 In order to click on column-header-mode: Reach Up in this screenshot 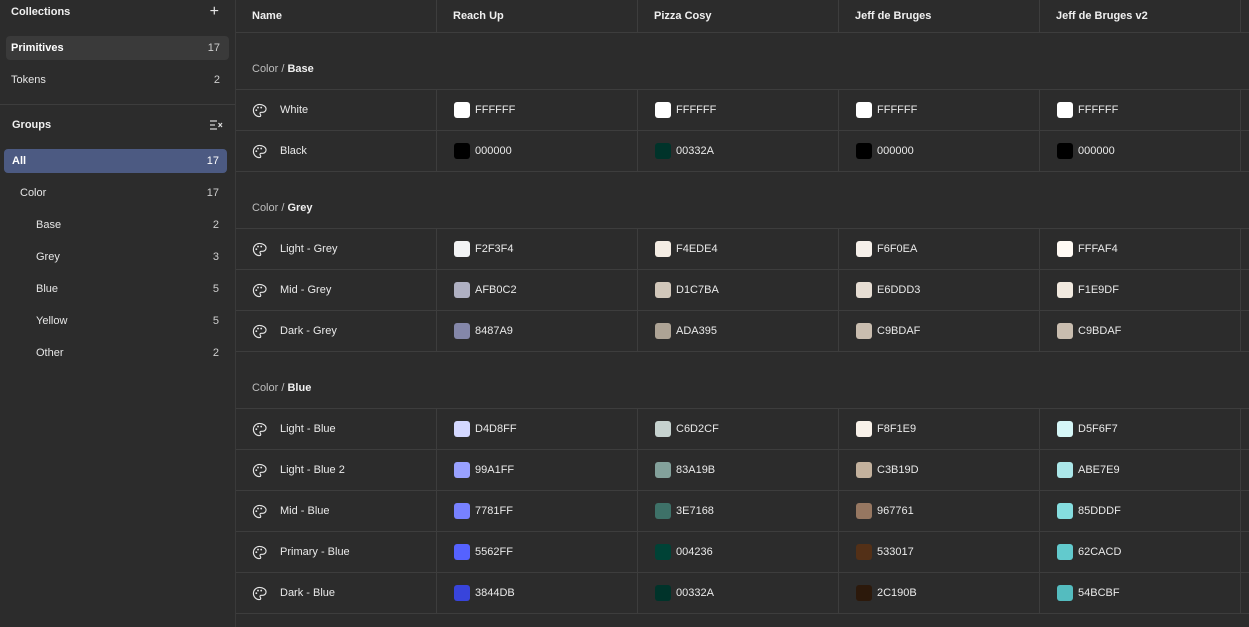, I will do `click(536, 16)`.